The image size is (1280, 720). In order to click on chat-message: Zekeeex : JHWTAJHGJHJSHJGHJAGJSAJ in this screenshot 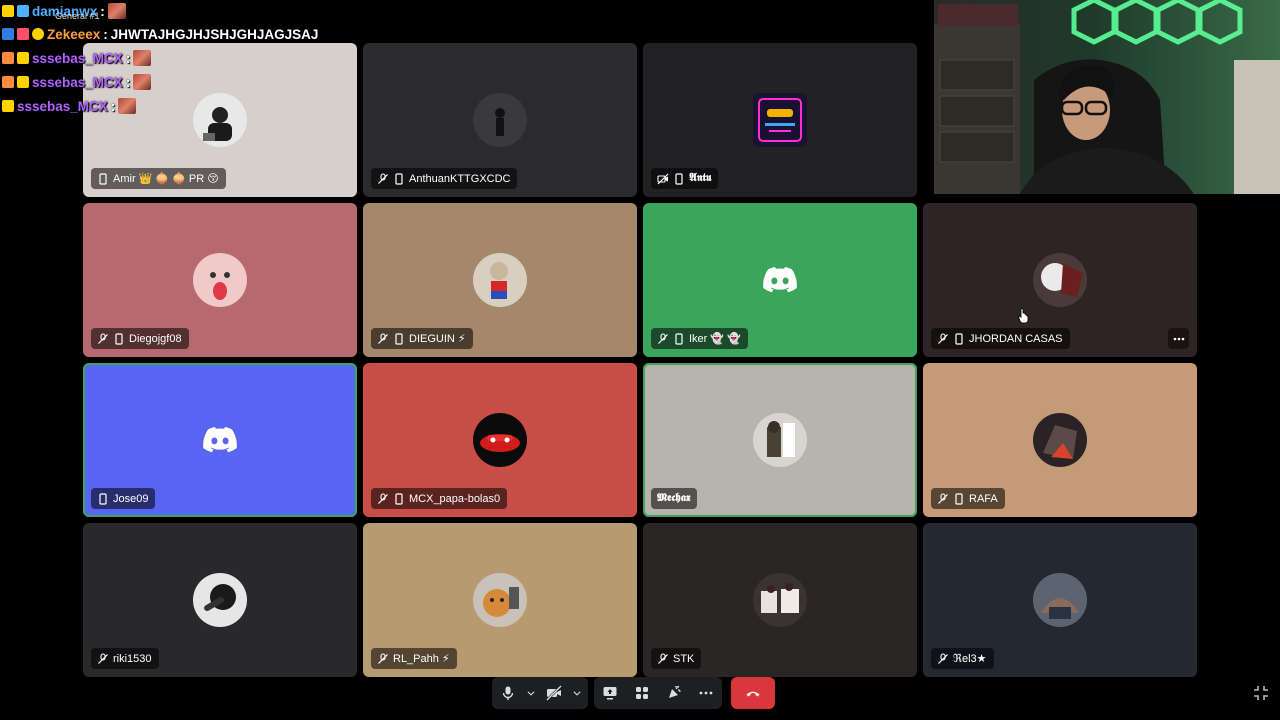, I will do `click(160, 34)`.